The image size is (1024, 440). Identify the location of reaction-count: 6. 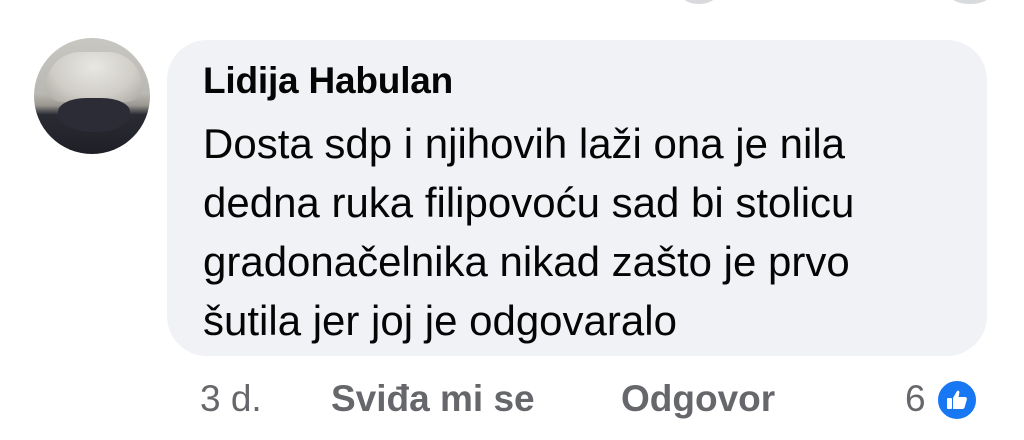
(915, 399).